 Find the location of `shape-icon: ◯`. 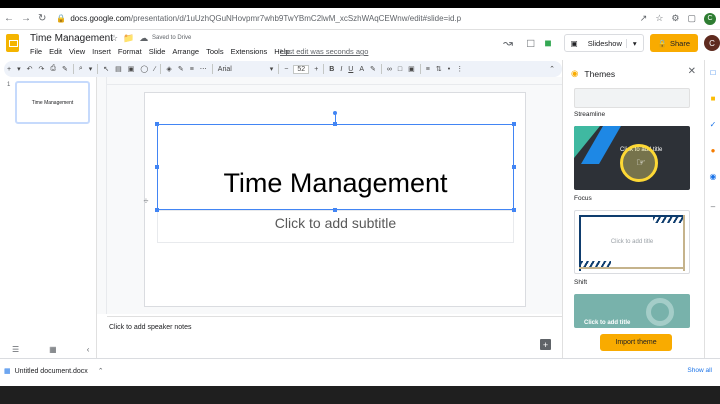

shape-icon: ◯ is located at coordinates (144, 69).